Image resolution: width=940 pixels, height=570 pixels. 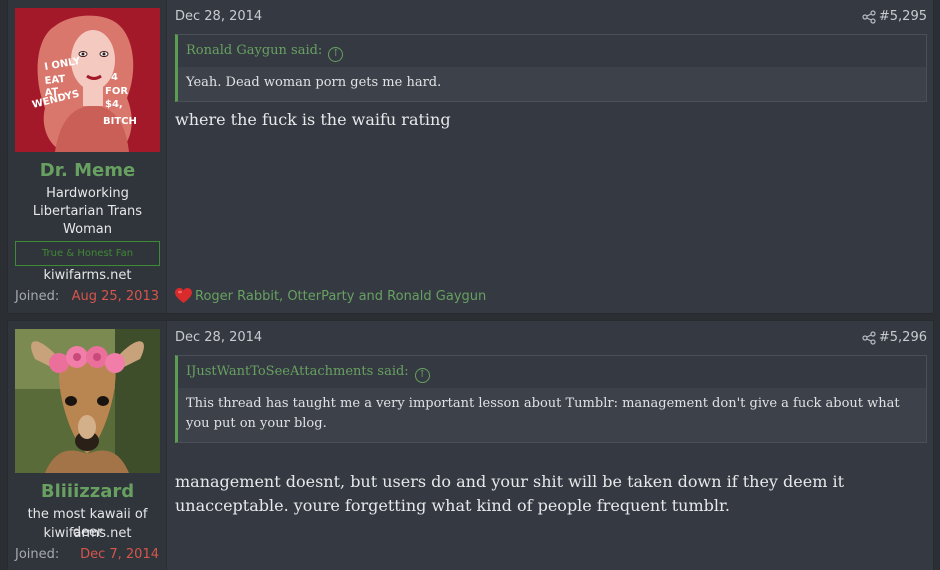 I want to click on user-title: Hardworking Libertarian Trans Woman, so click(x=87, y=211).